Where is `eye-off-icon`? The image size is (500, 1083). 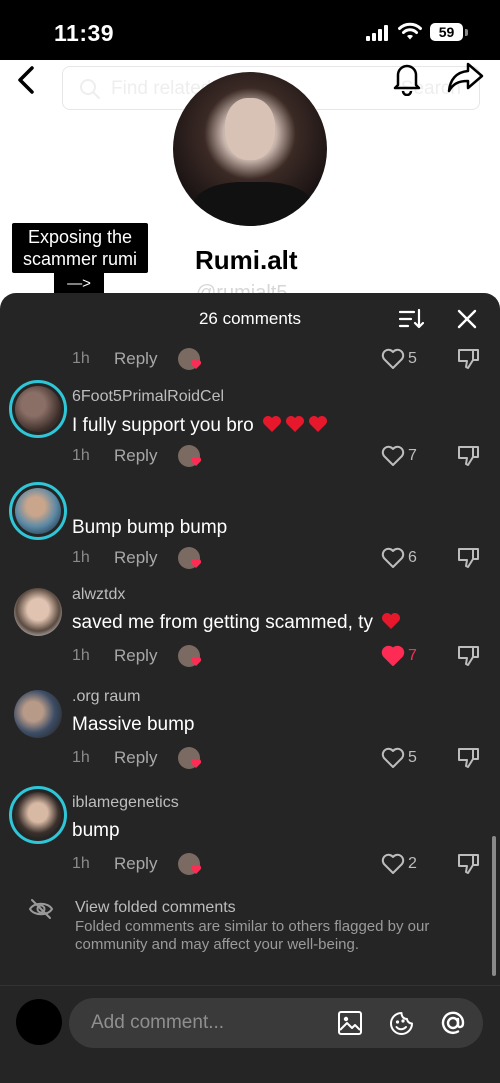
eye-off-icon is located at coordinates (41, 909).